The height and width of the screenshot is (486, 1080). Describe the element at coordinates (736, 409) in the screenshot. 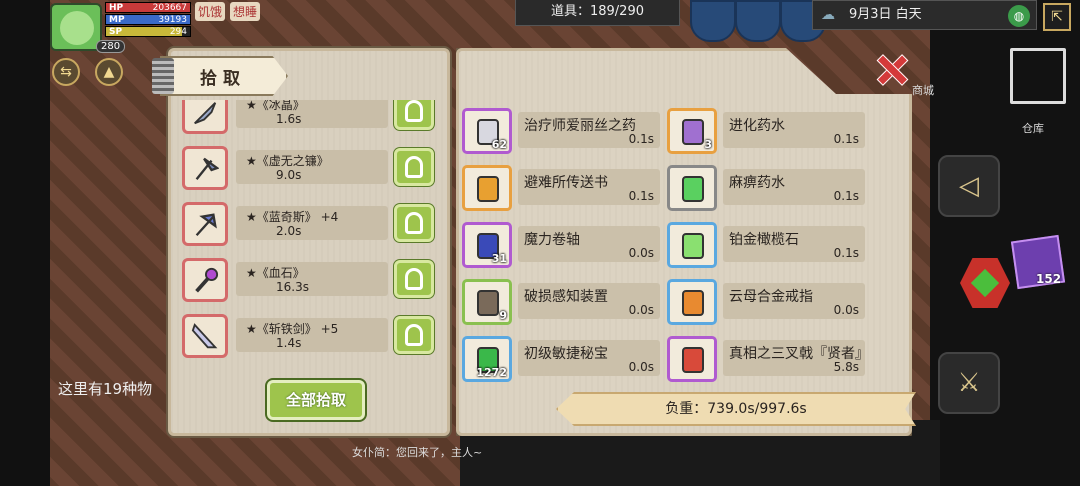

I see `load-text: 负重：739.0s/997.6s` at that location.